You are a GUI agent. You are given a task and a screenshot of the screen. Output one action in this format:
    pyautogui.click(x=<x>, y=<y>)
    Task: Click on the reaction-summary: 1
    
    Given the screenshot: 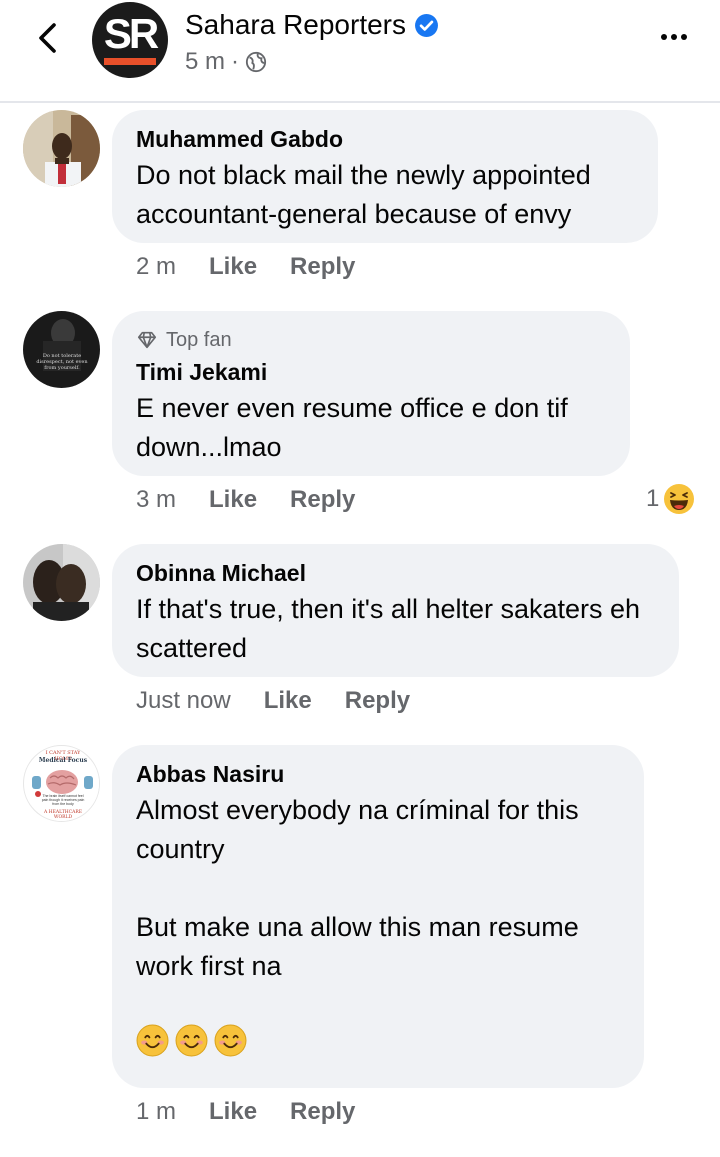 What is the action you would take?
    pyautogui.click(x=670, y=499)
    